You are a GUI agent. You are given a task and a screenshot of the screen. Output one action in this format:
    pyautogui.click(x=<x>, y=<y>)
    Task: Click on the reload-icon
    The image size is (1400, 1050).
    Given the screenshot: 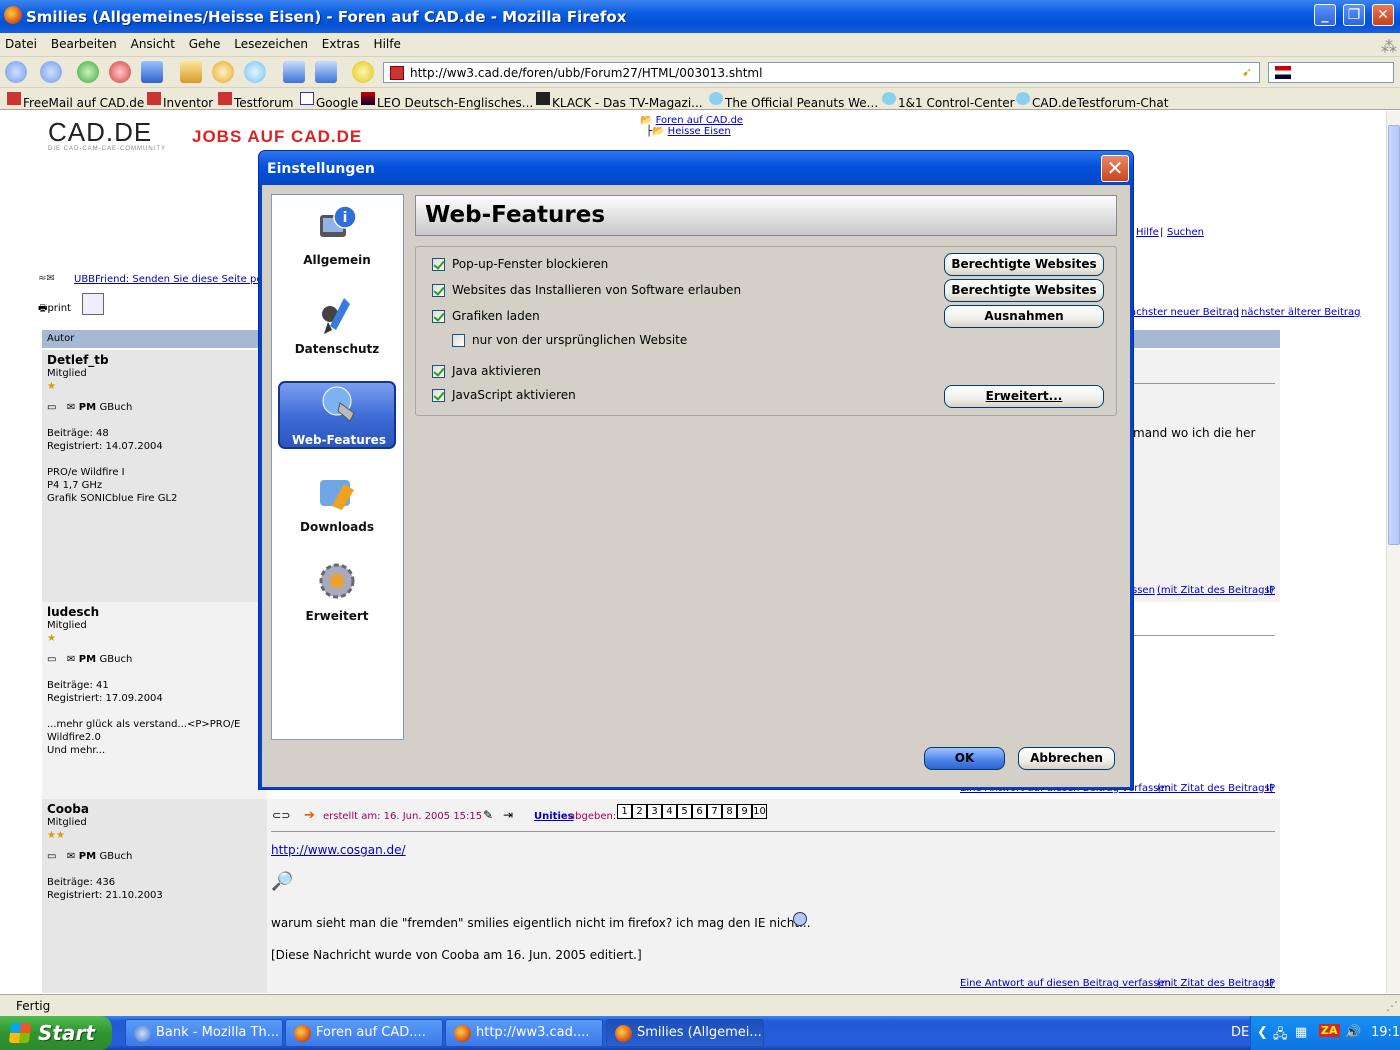 What is the action you would take?
    pyautogui.click(x=88, y=72)
    